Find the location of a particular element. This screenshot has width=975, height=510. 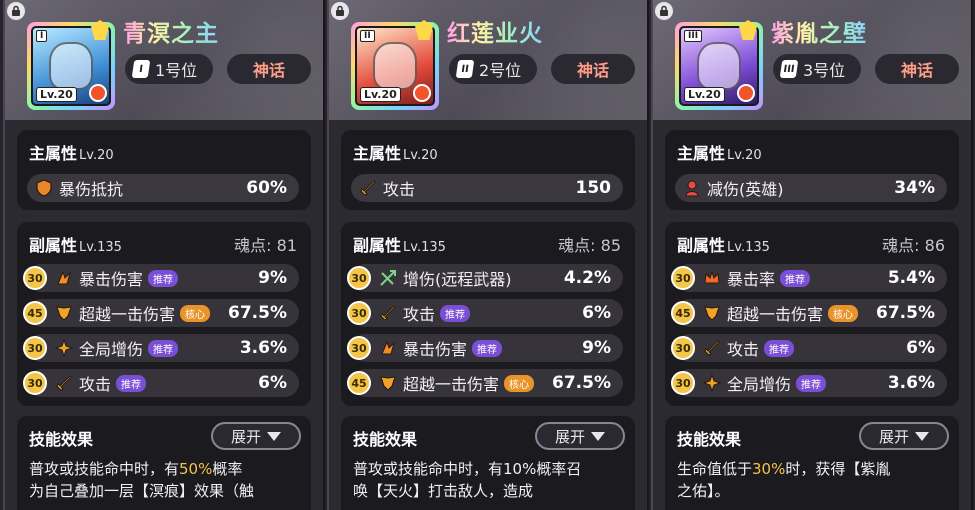

sub-attribute-title: 副属性 Lv.135 is located at coordinates (399, 244).